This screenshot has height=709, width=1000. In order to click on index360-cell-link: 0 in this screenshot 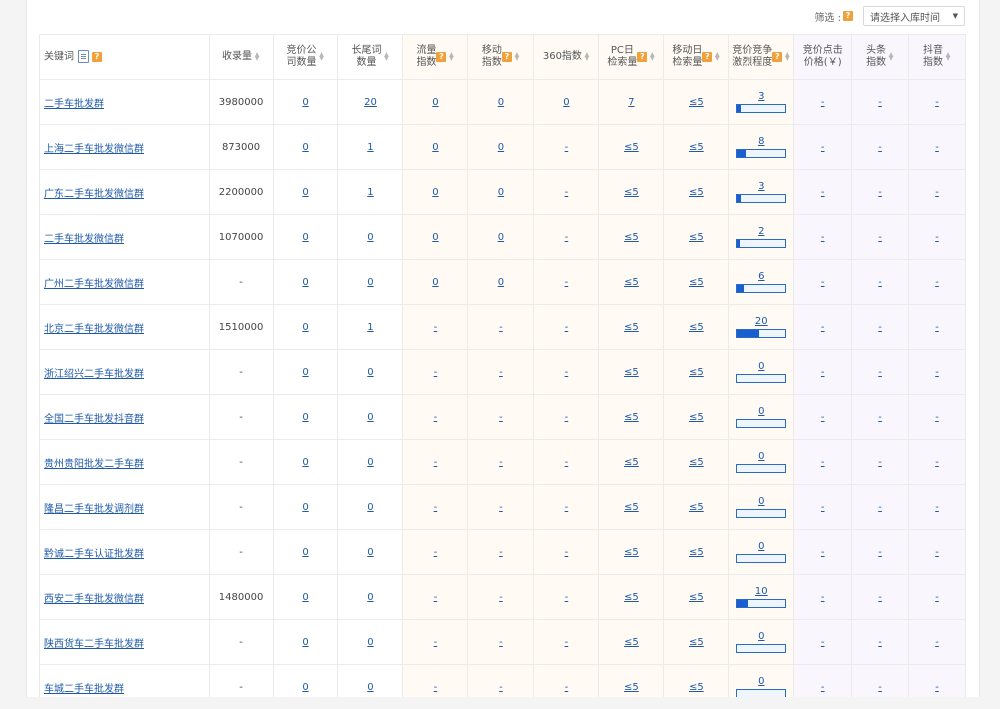, I will do `click(566, 102)`.